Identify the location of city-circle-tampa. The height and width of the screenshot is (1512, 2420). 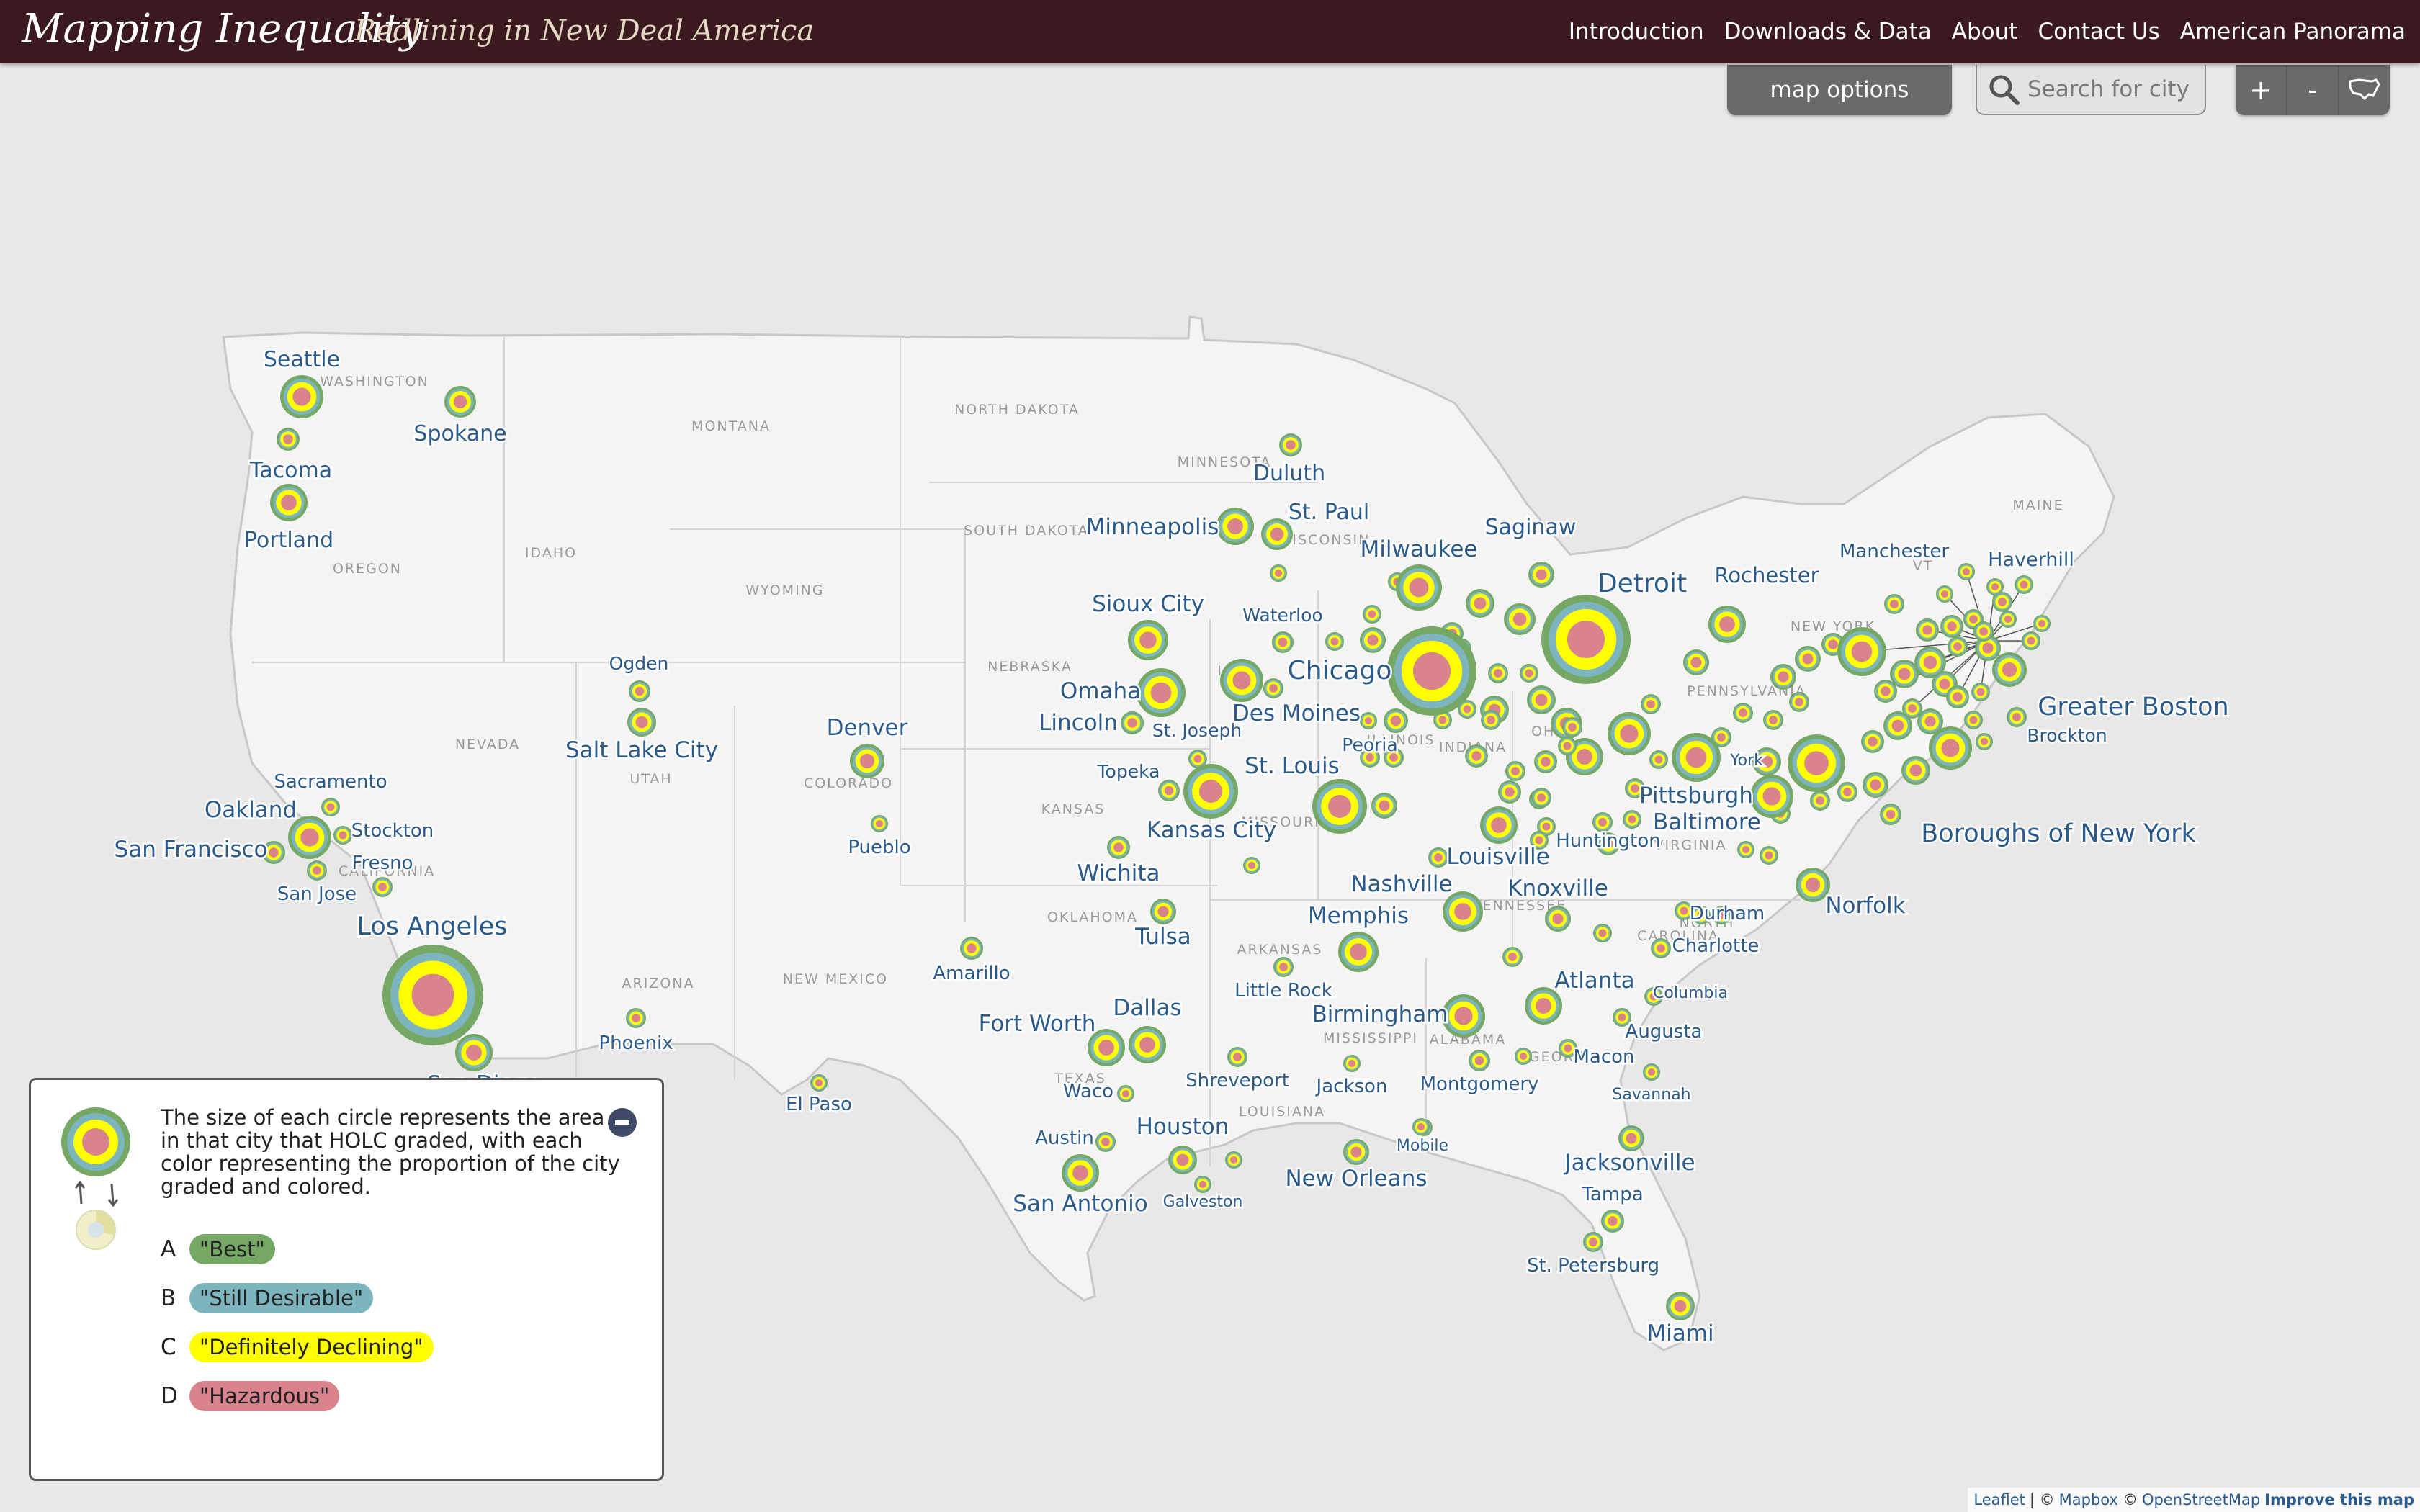
(1613, 1221).